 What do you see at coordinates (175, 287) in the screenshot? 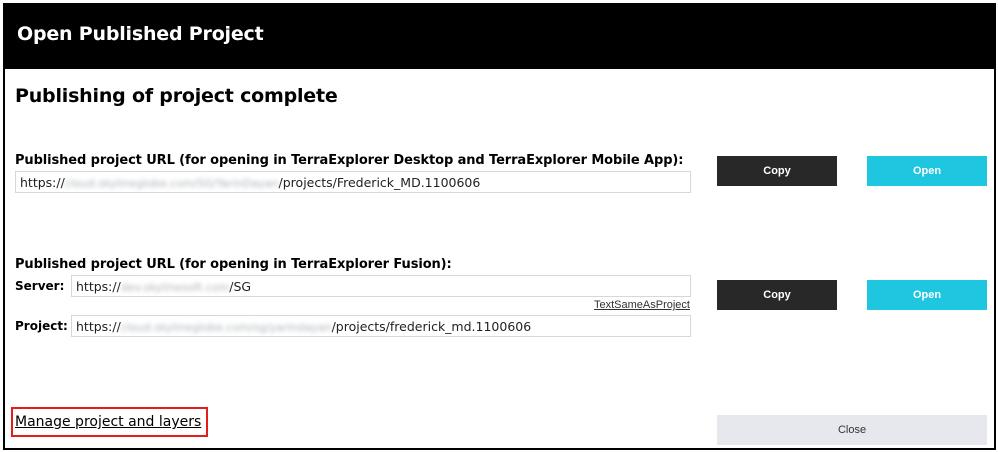
I see `server-url-redacted: dev.skylinesoft.com` at bounding box center [175, 287].